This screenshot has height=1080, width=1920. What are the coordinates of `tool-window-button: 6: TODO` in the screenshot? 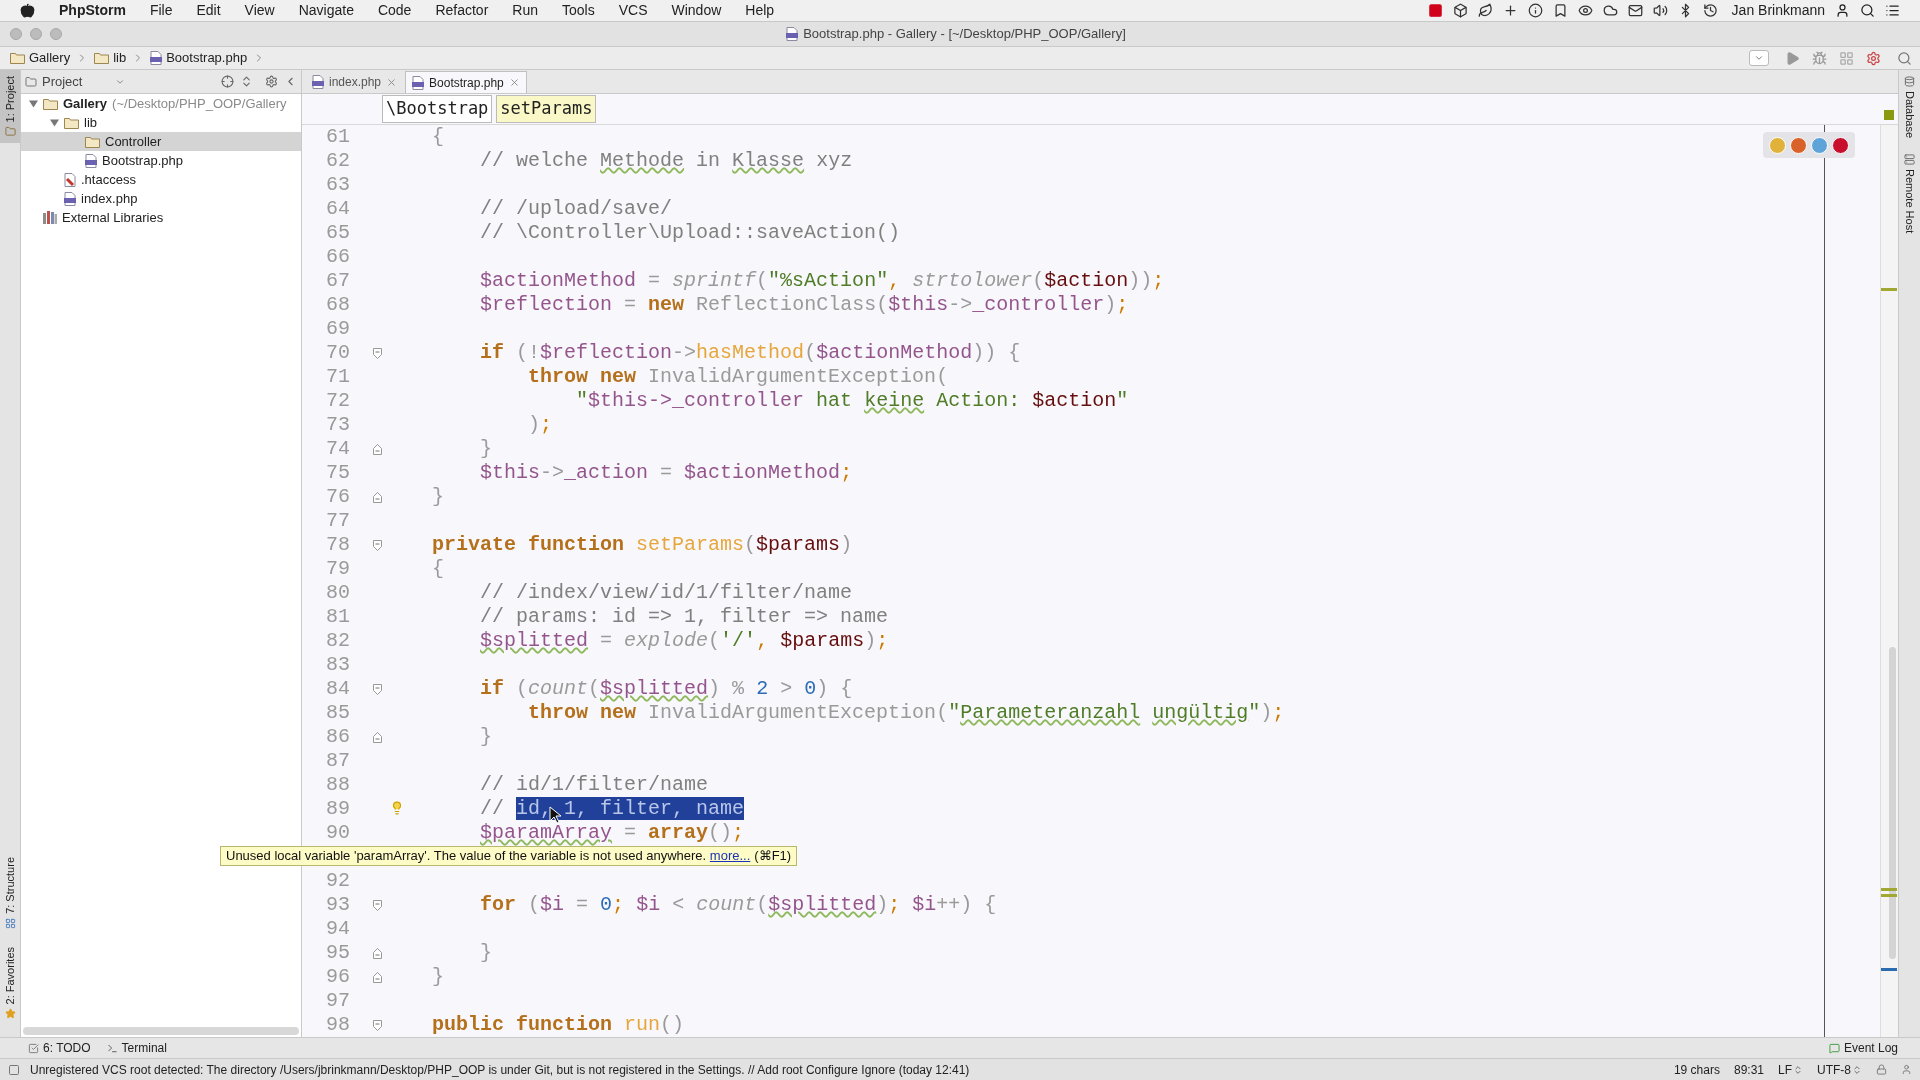 It's located at (59, 1048).